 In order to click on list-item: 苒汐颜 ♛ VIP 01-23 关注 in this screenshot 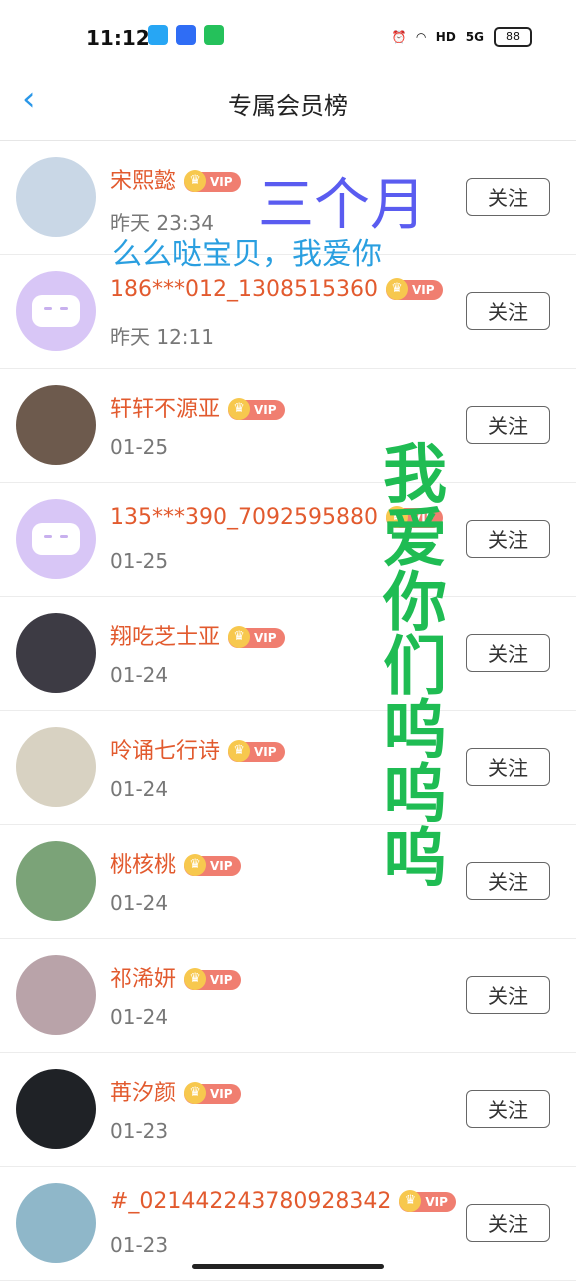, I will do `click(288, 1110)`.